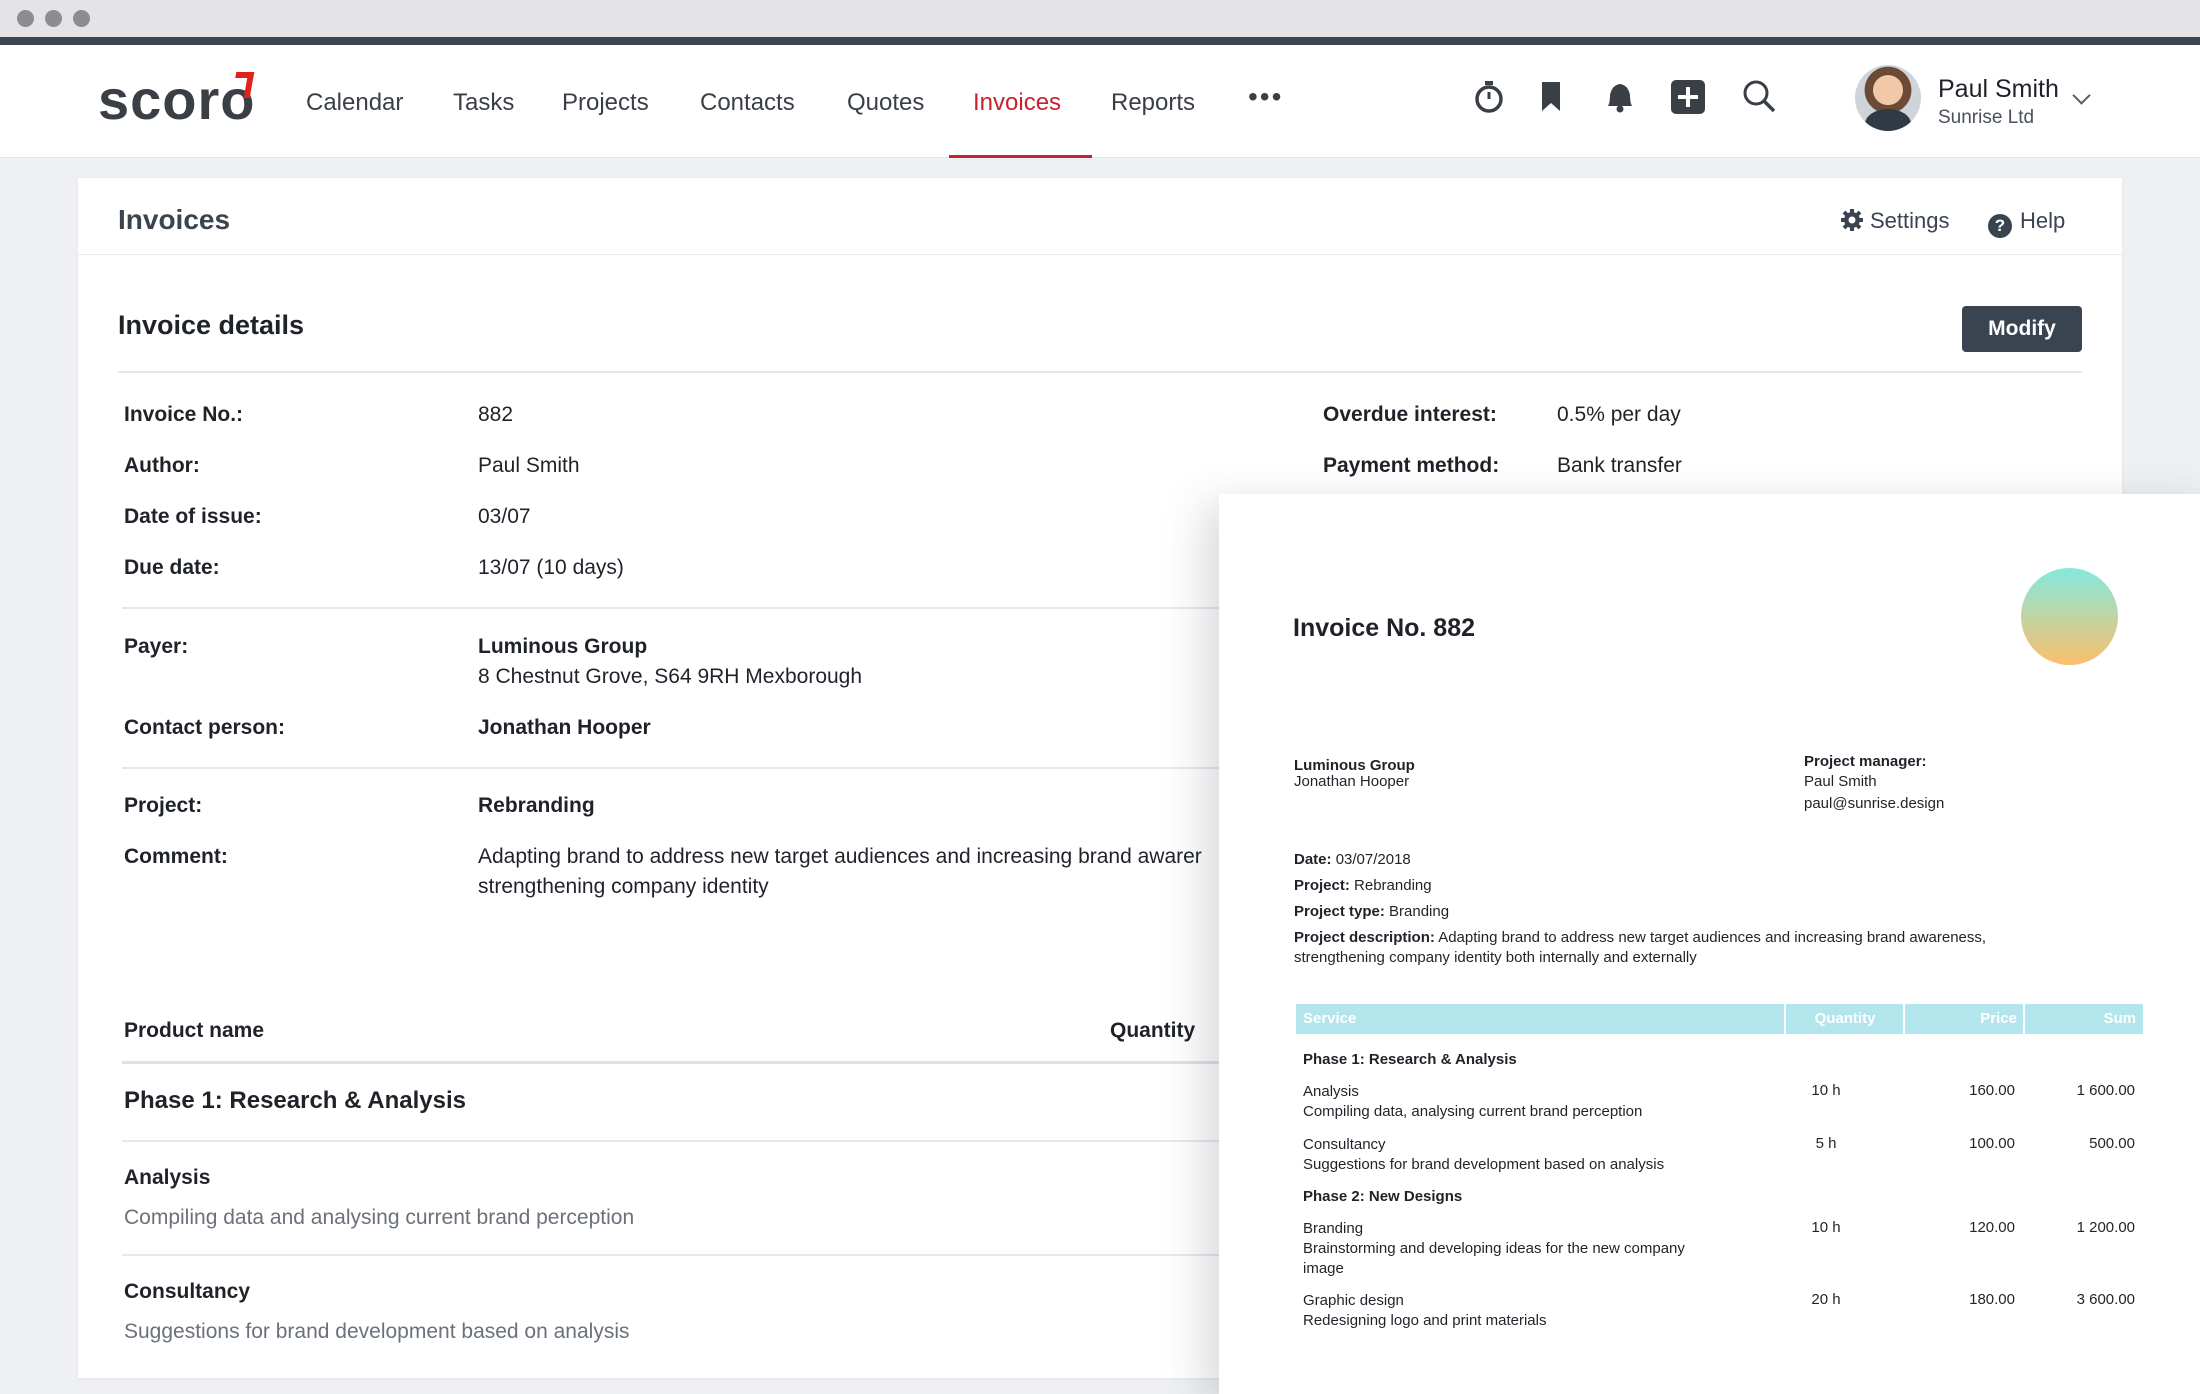 This screenshot has height=1394, width=2200. I want to click on table-header-divider, so click(712, 1062).